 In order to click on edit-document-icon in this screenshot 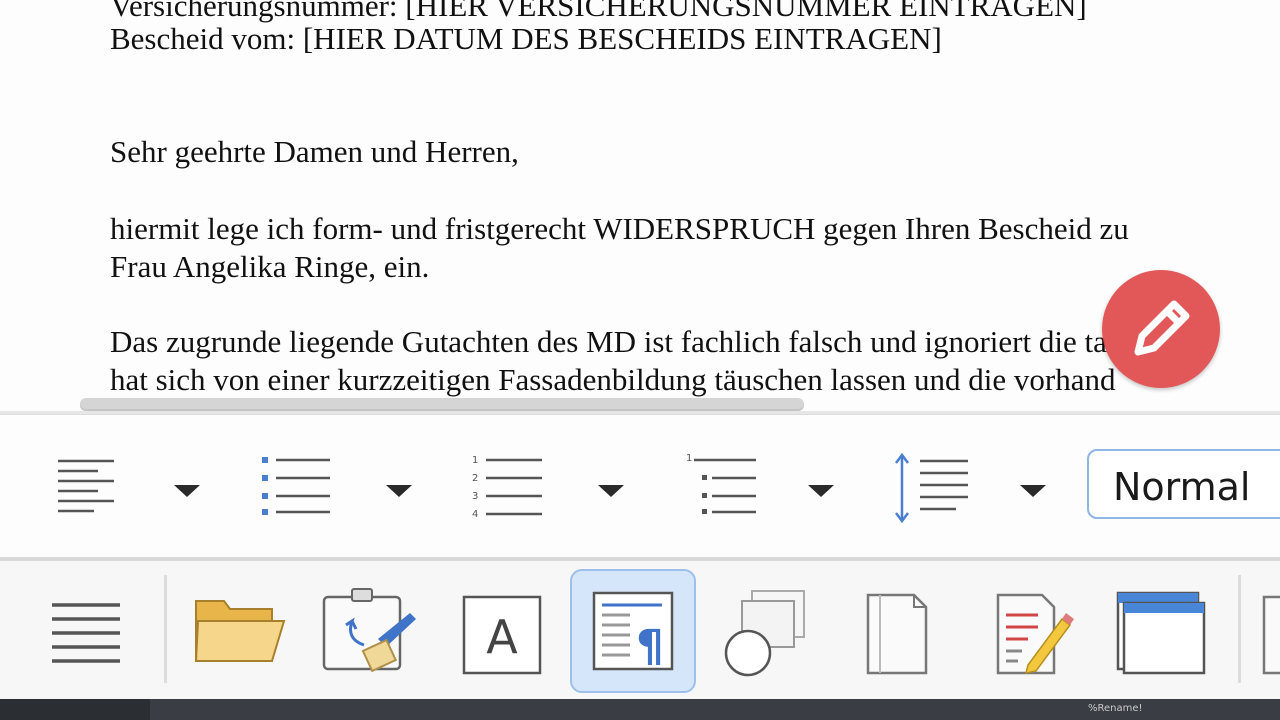, I will do `click(1035, 634)`.